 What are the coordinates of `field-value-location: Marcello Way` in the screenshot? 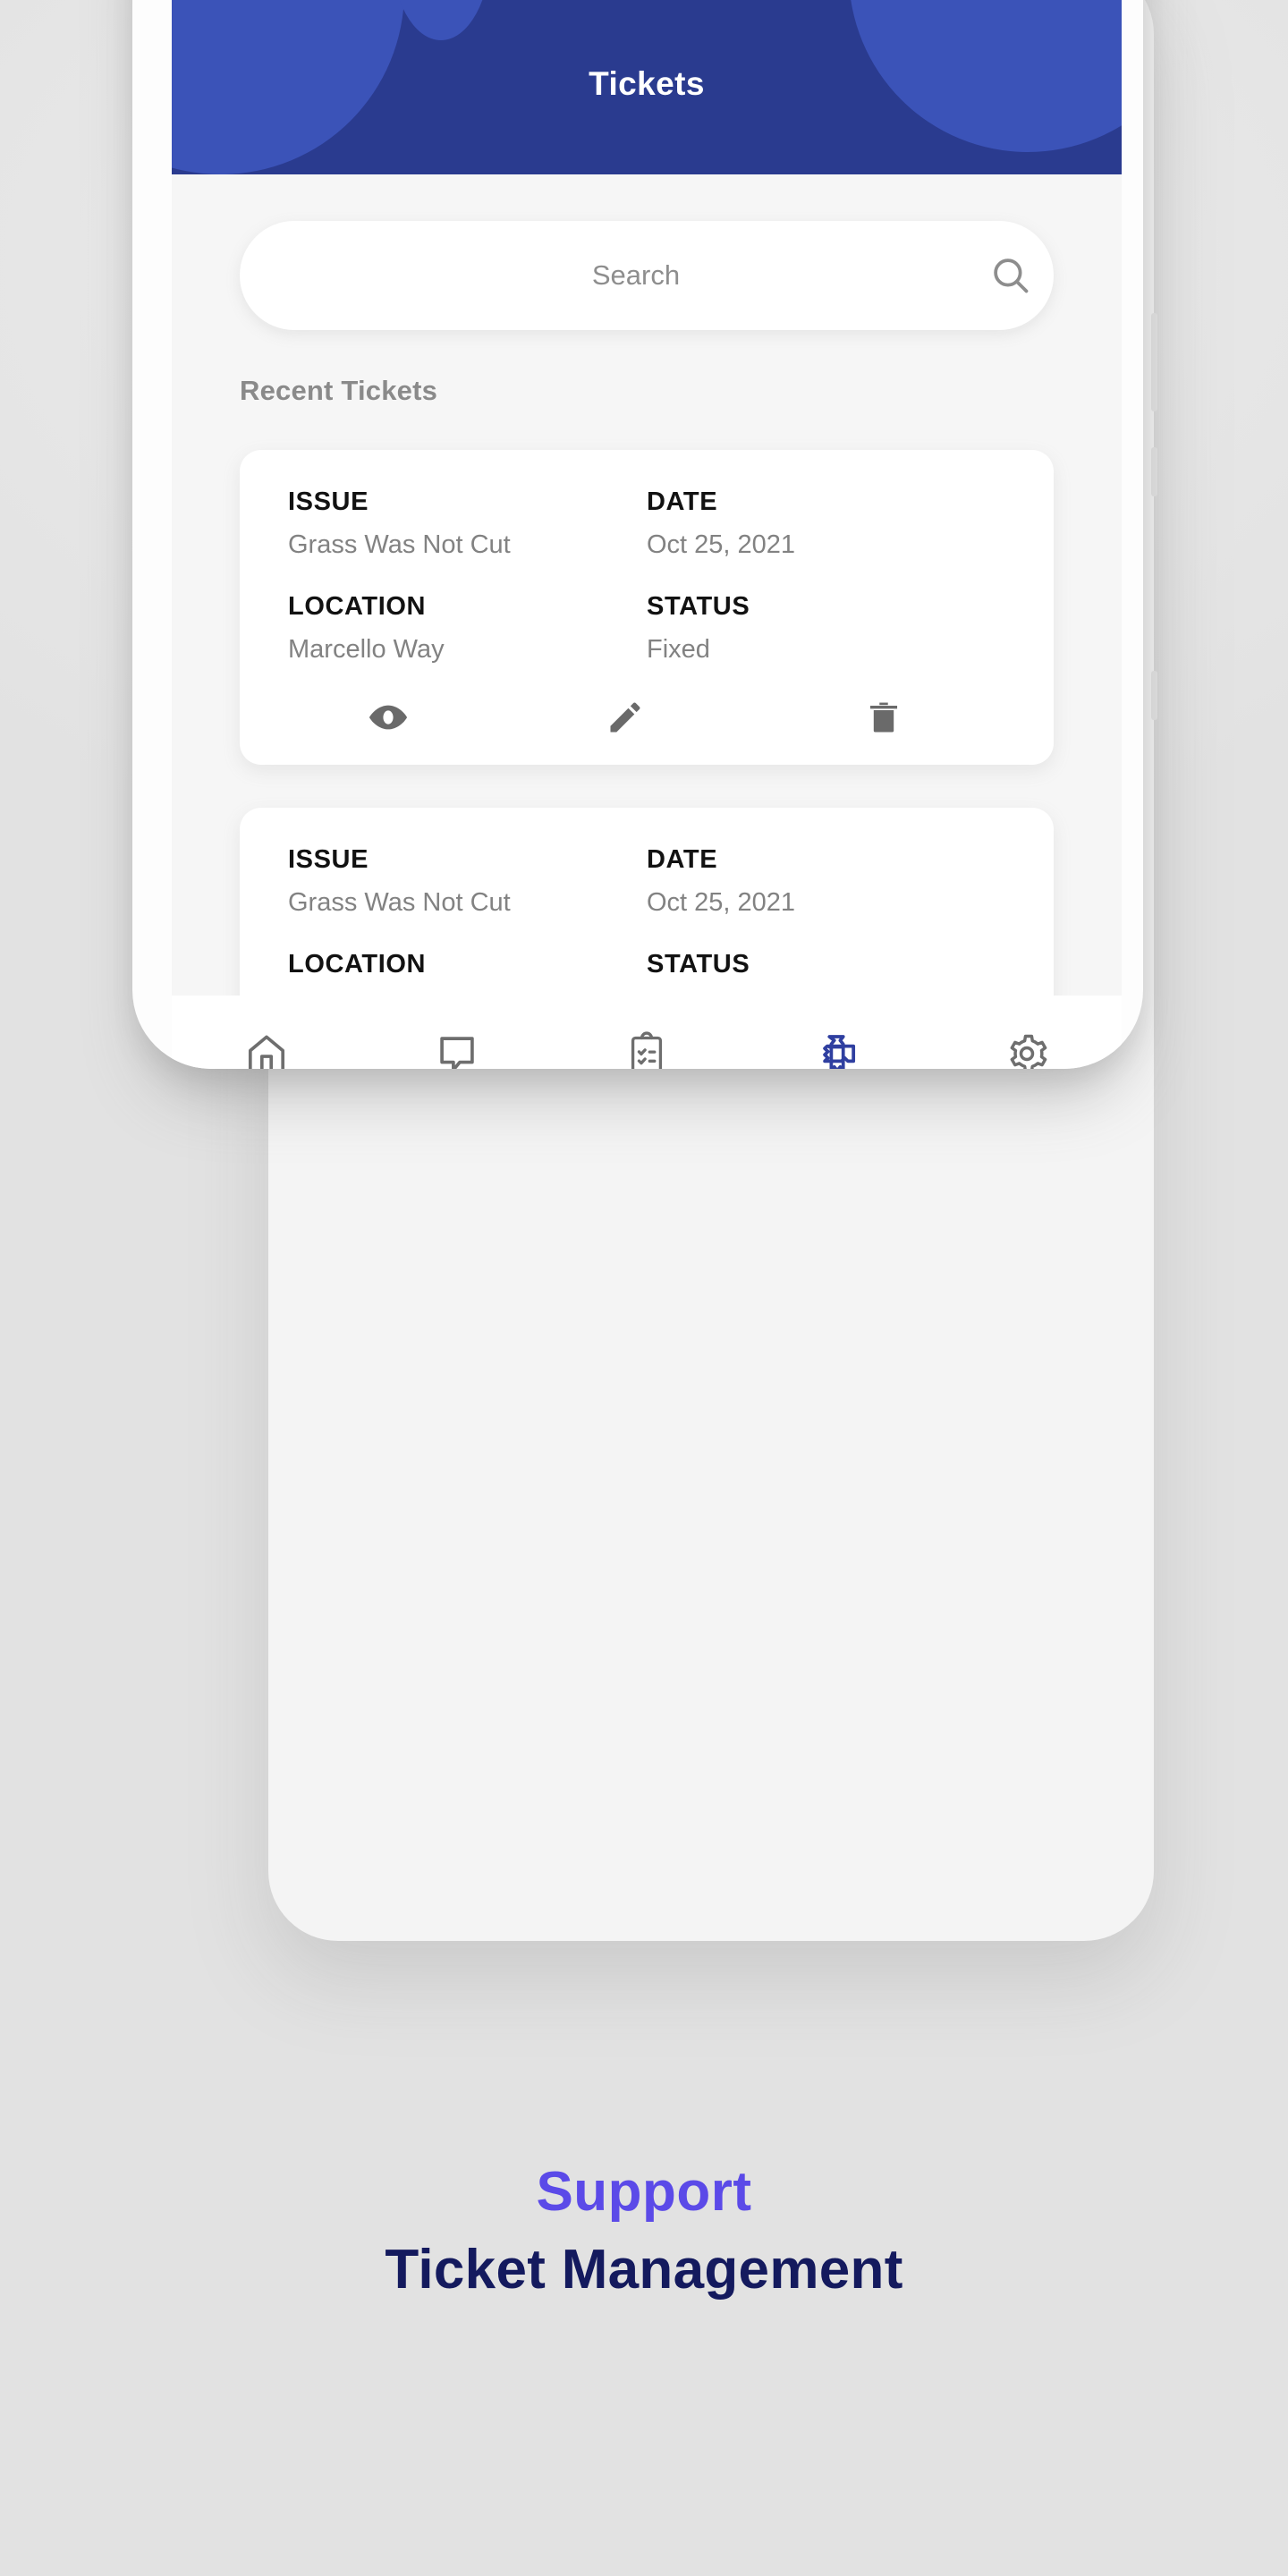 It's located at (366, 649).